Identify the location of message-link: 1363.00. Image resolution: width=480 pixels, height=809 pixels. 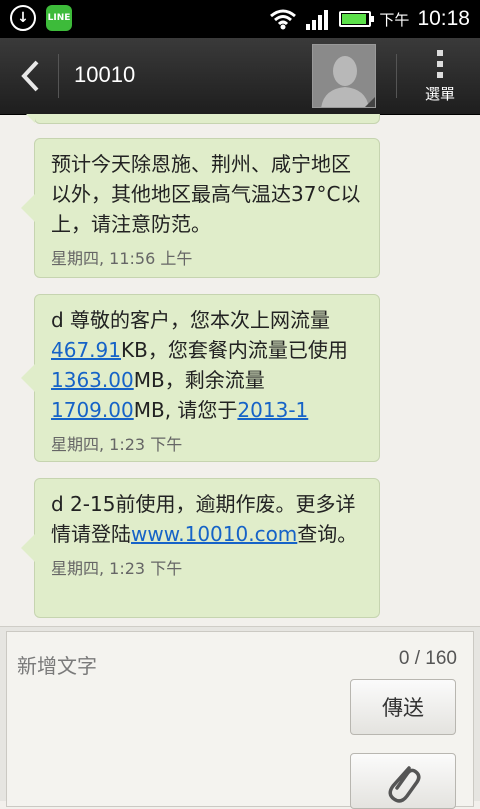
(92, 380).